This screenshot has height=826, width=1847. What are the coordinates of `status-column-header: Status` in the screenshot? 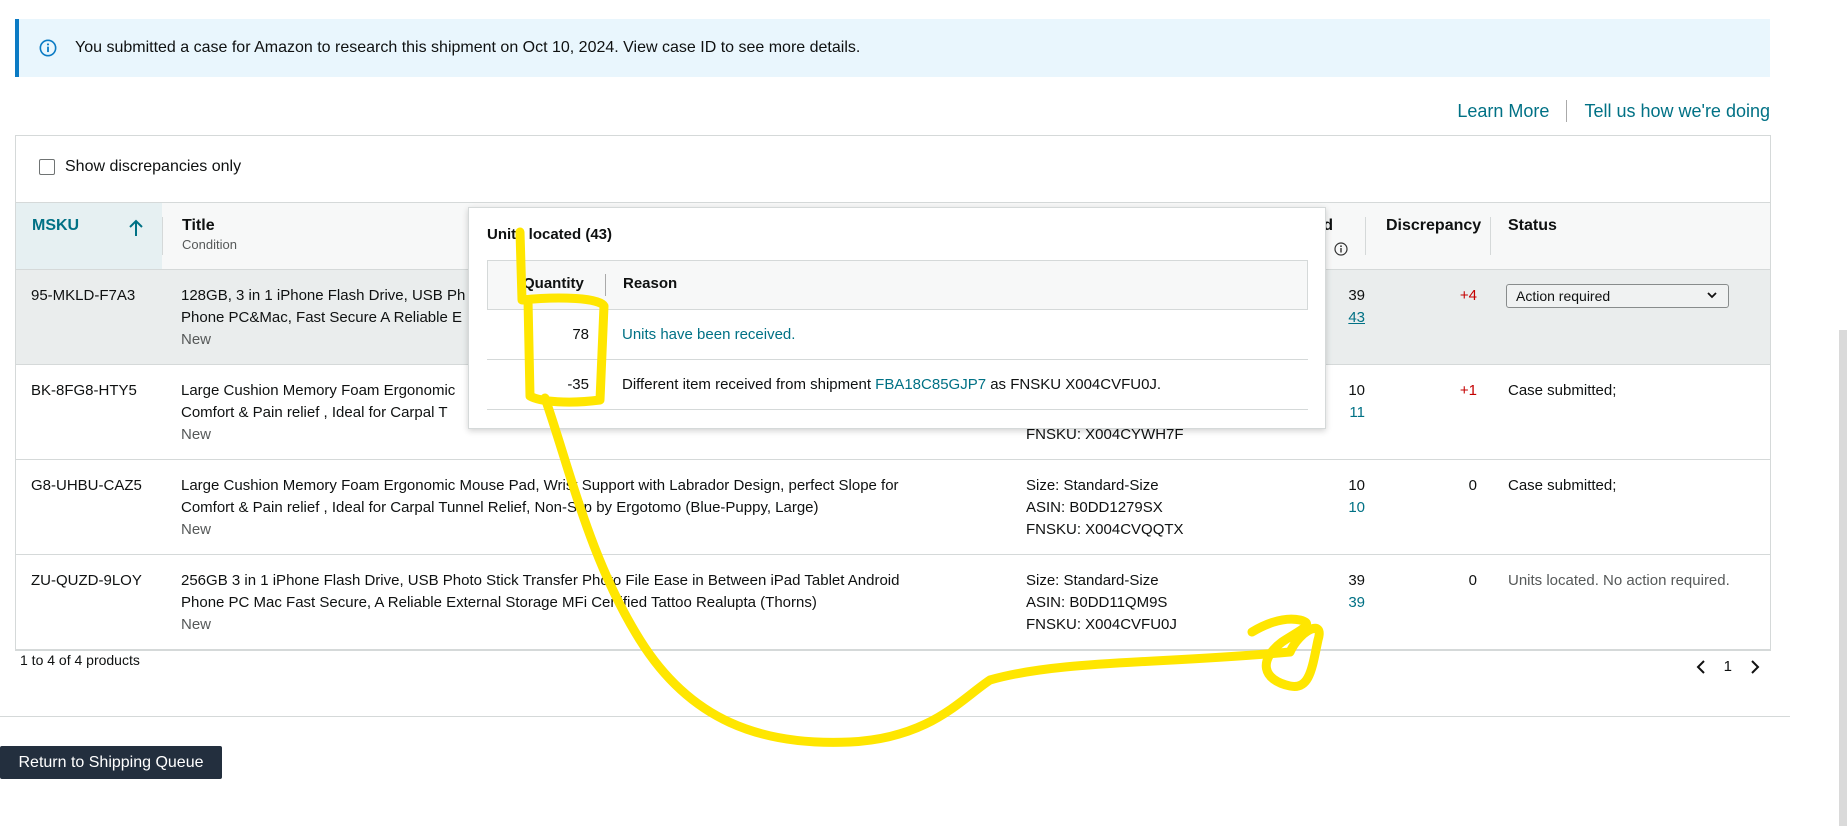 It's located at (1532, 225).